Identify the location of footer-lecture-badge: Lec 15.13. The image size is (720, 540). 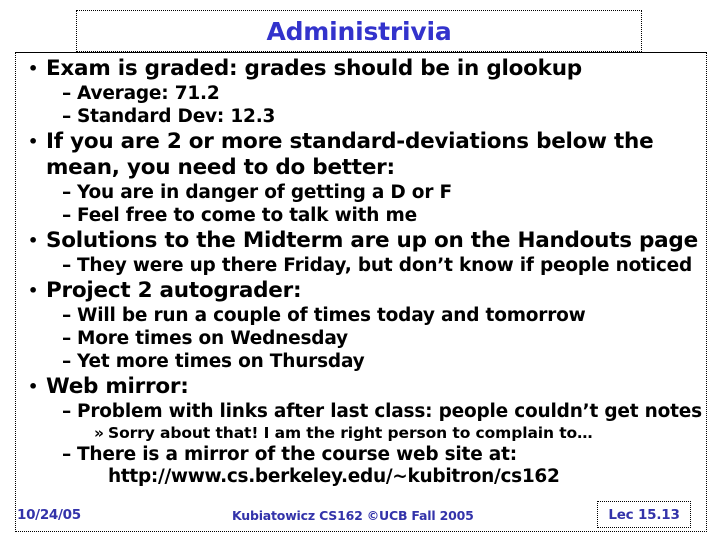
(644, 514).